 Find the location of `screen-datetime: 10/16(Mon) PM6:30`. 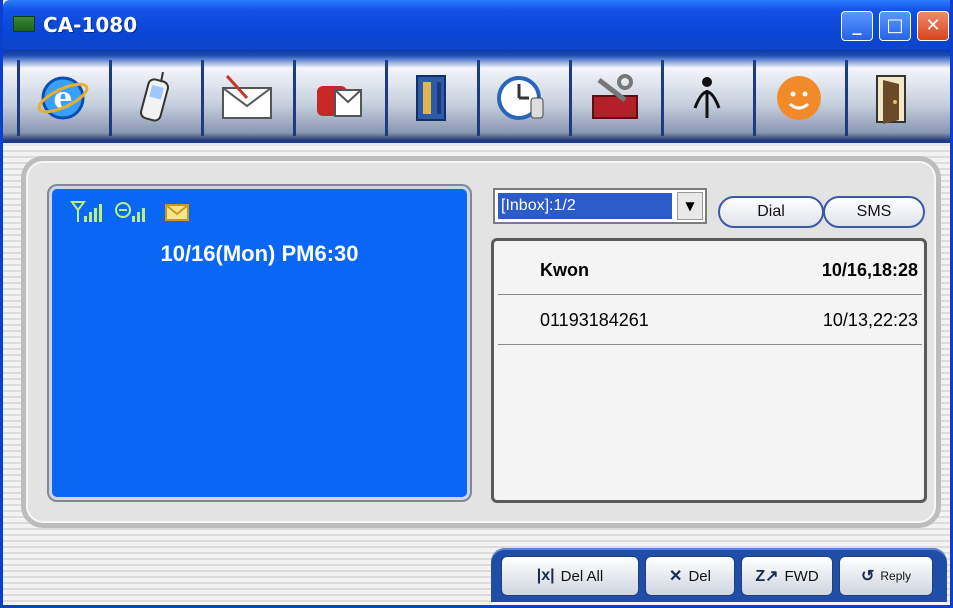

screen-datetime: 10/16(Mon) PM6:30 is located at coordinates (259, 253).